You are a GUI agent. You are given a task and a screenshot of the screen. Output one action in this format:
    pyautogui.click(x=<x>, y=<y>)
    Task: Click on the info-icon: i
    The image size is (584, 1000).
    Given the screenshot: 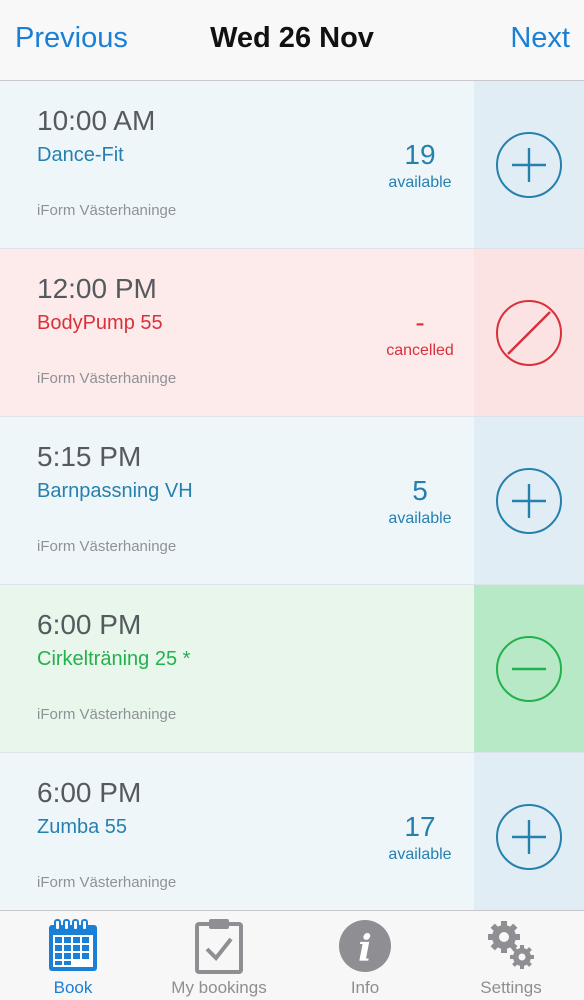 What is the action you would take?
    pyautogui.click(x=365, y=946)
    